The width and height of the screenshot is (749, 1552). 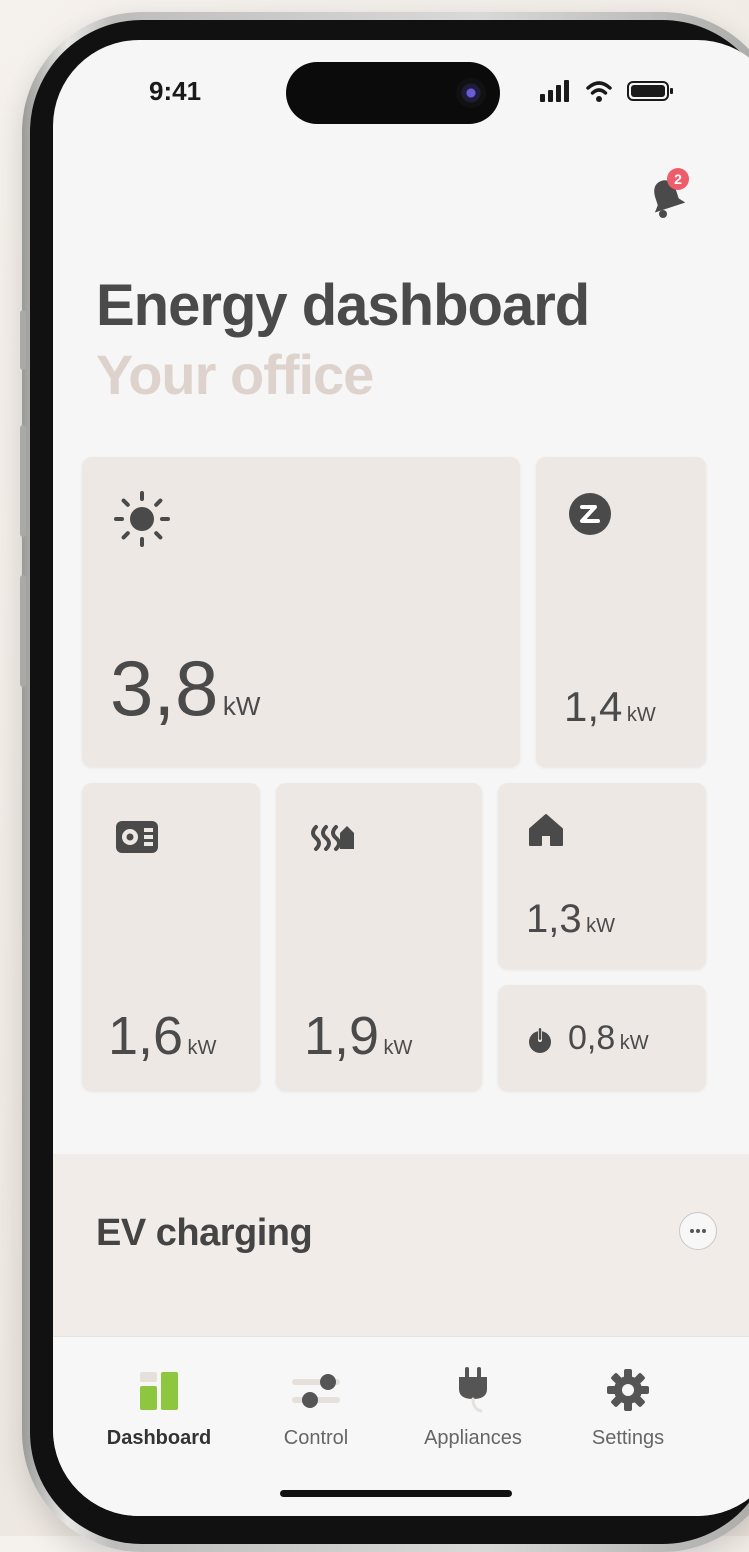 I want to click on sliders-icon, so click(x=316, y=1391).